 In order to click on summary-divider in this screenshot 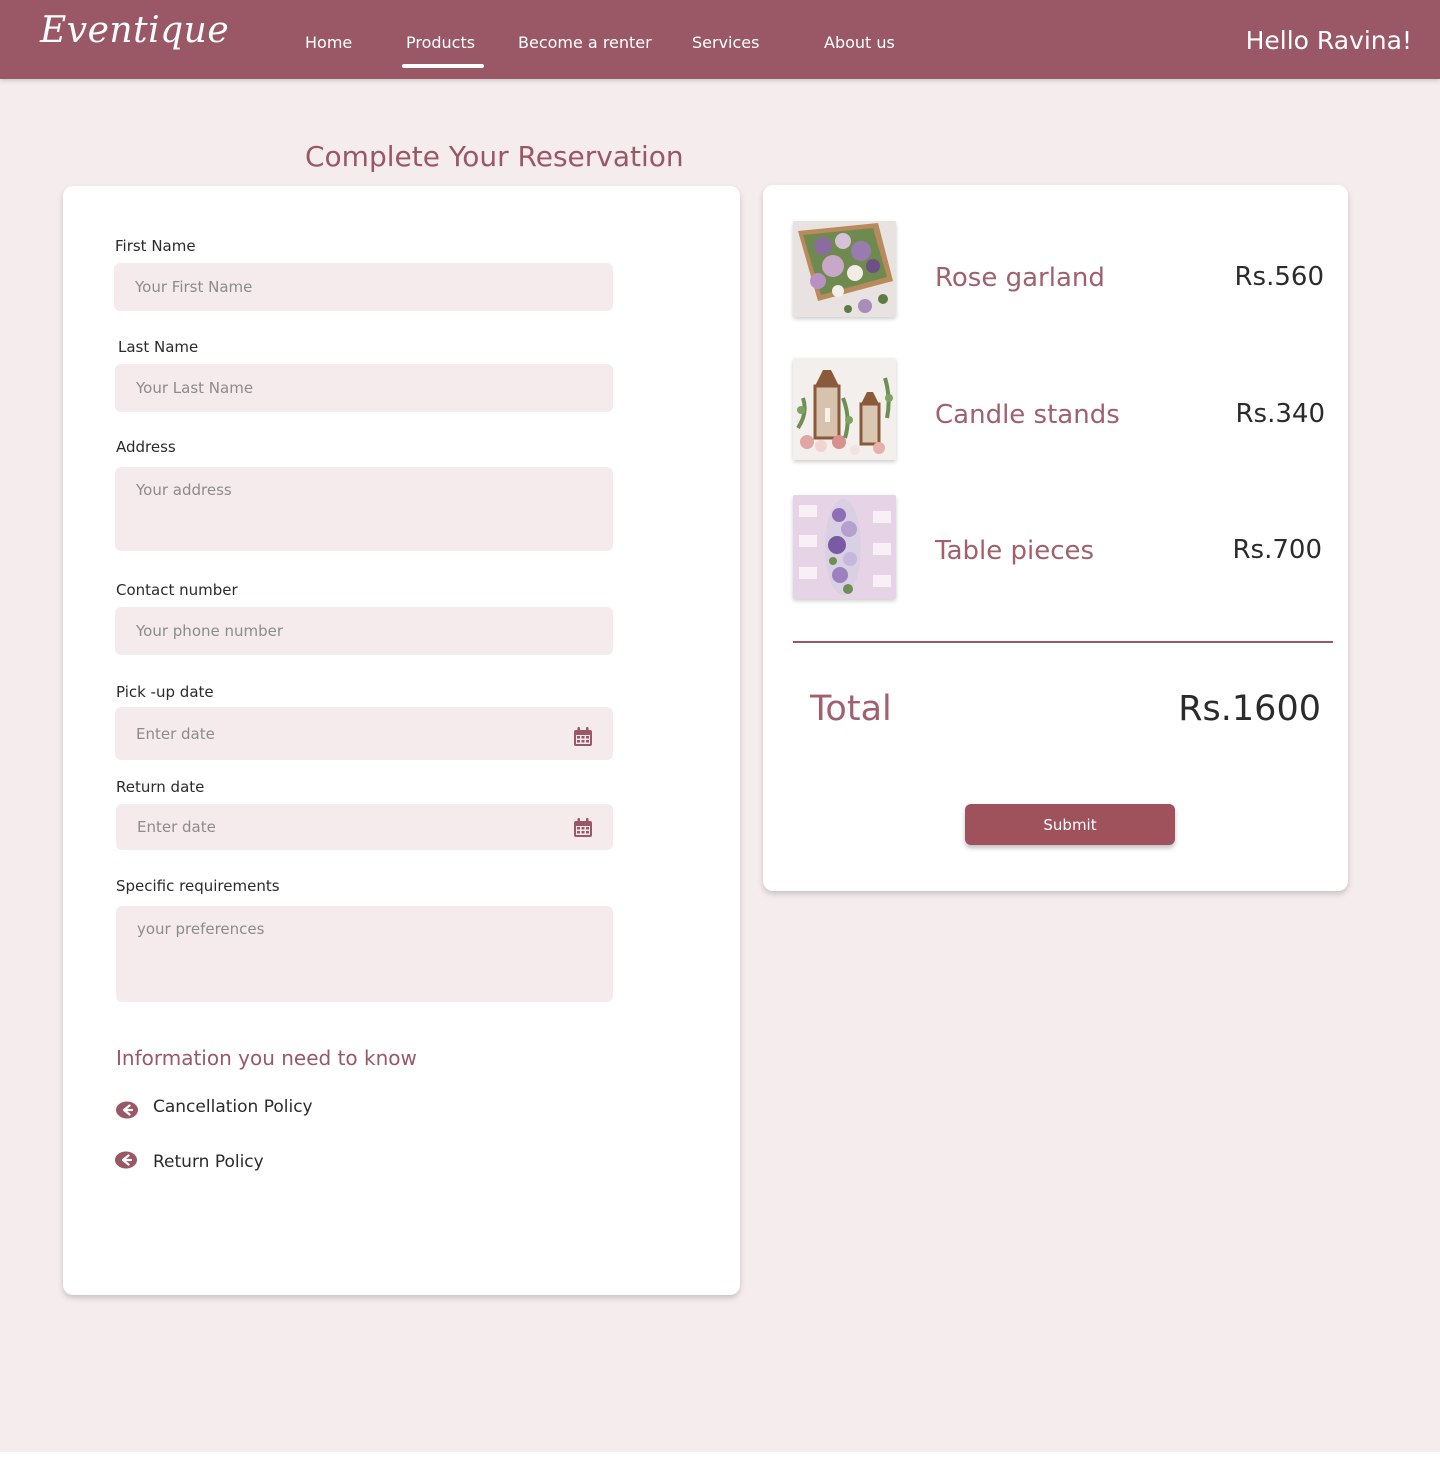, I will do `click(1063, 642)`.